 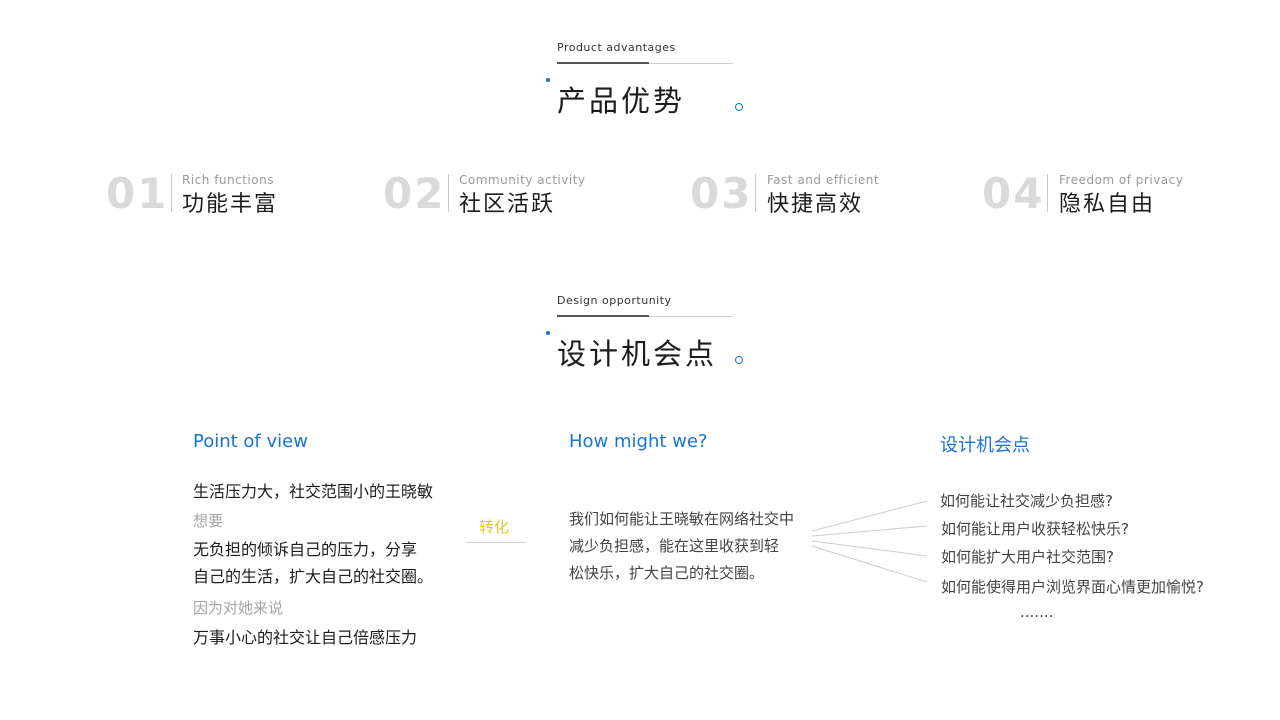 What do you see at coordinates (985, 445) in the screenshot?
I see `opportunity-title: 设计机会点` at bounding box center [985, 445].